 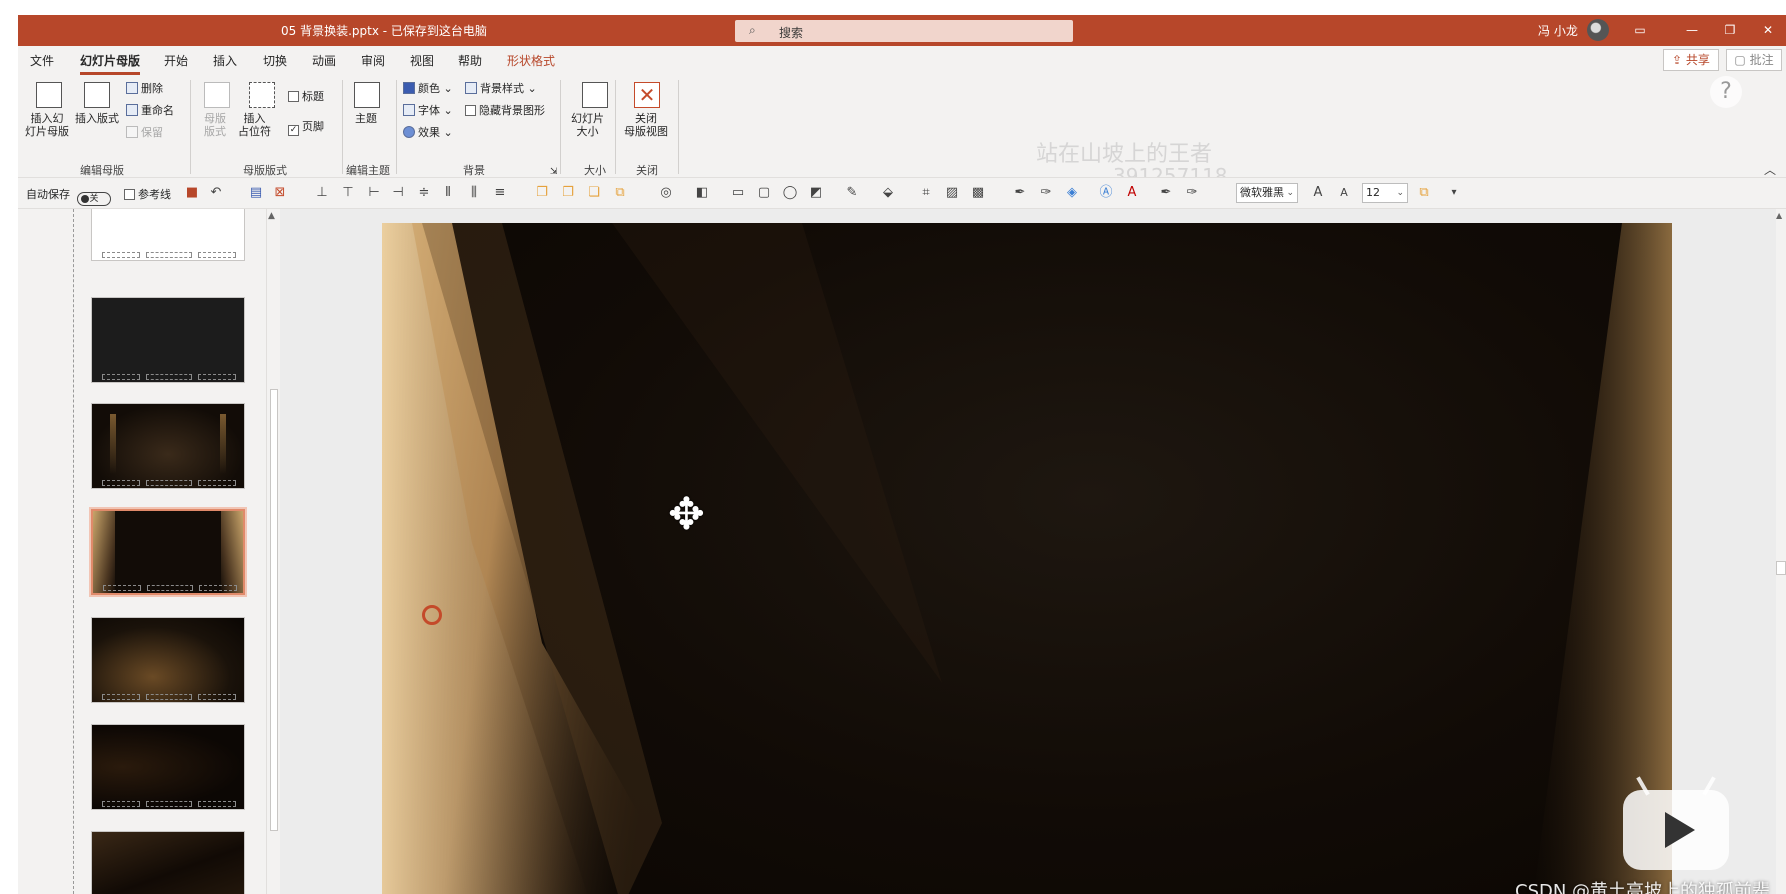 What do you see at coordinates (952, 193) in the screenshot?
I see `picture-icon: ▨` at bounding box center [952, 193].